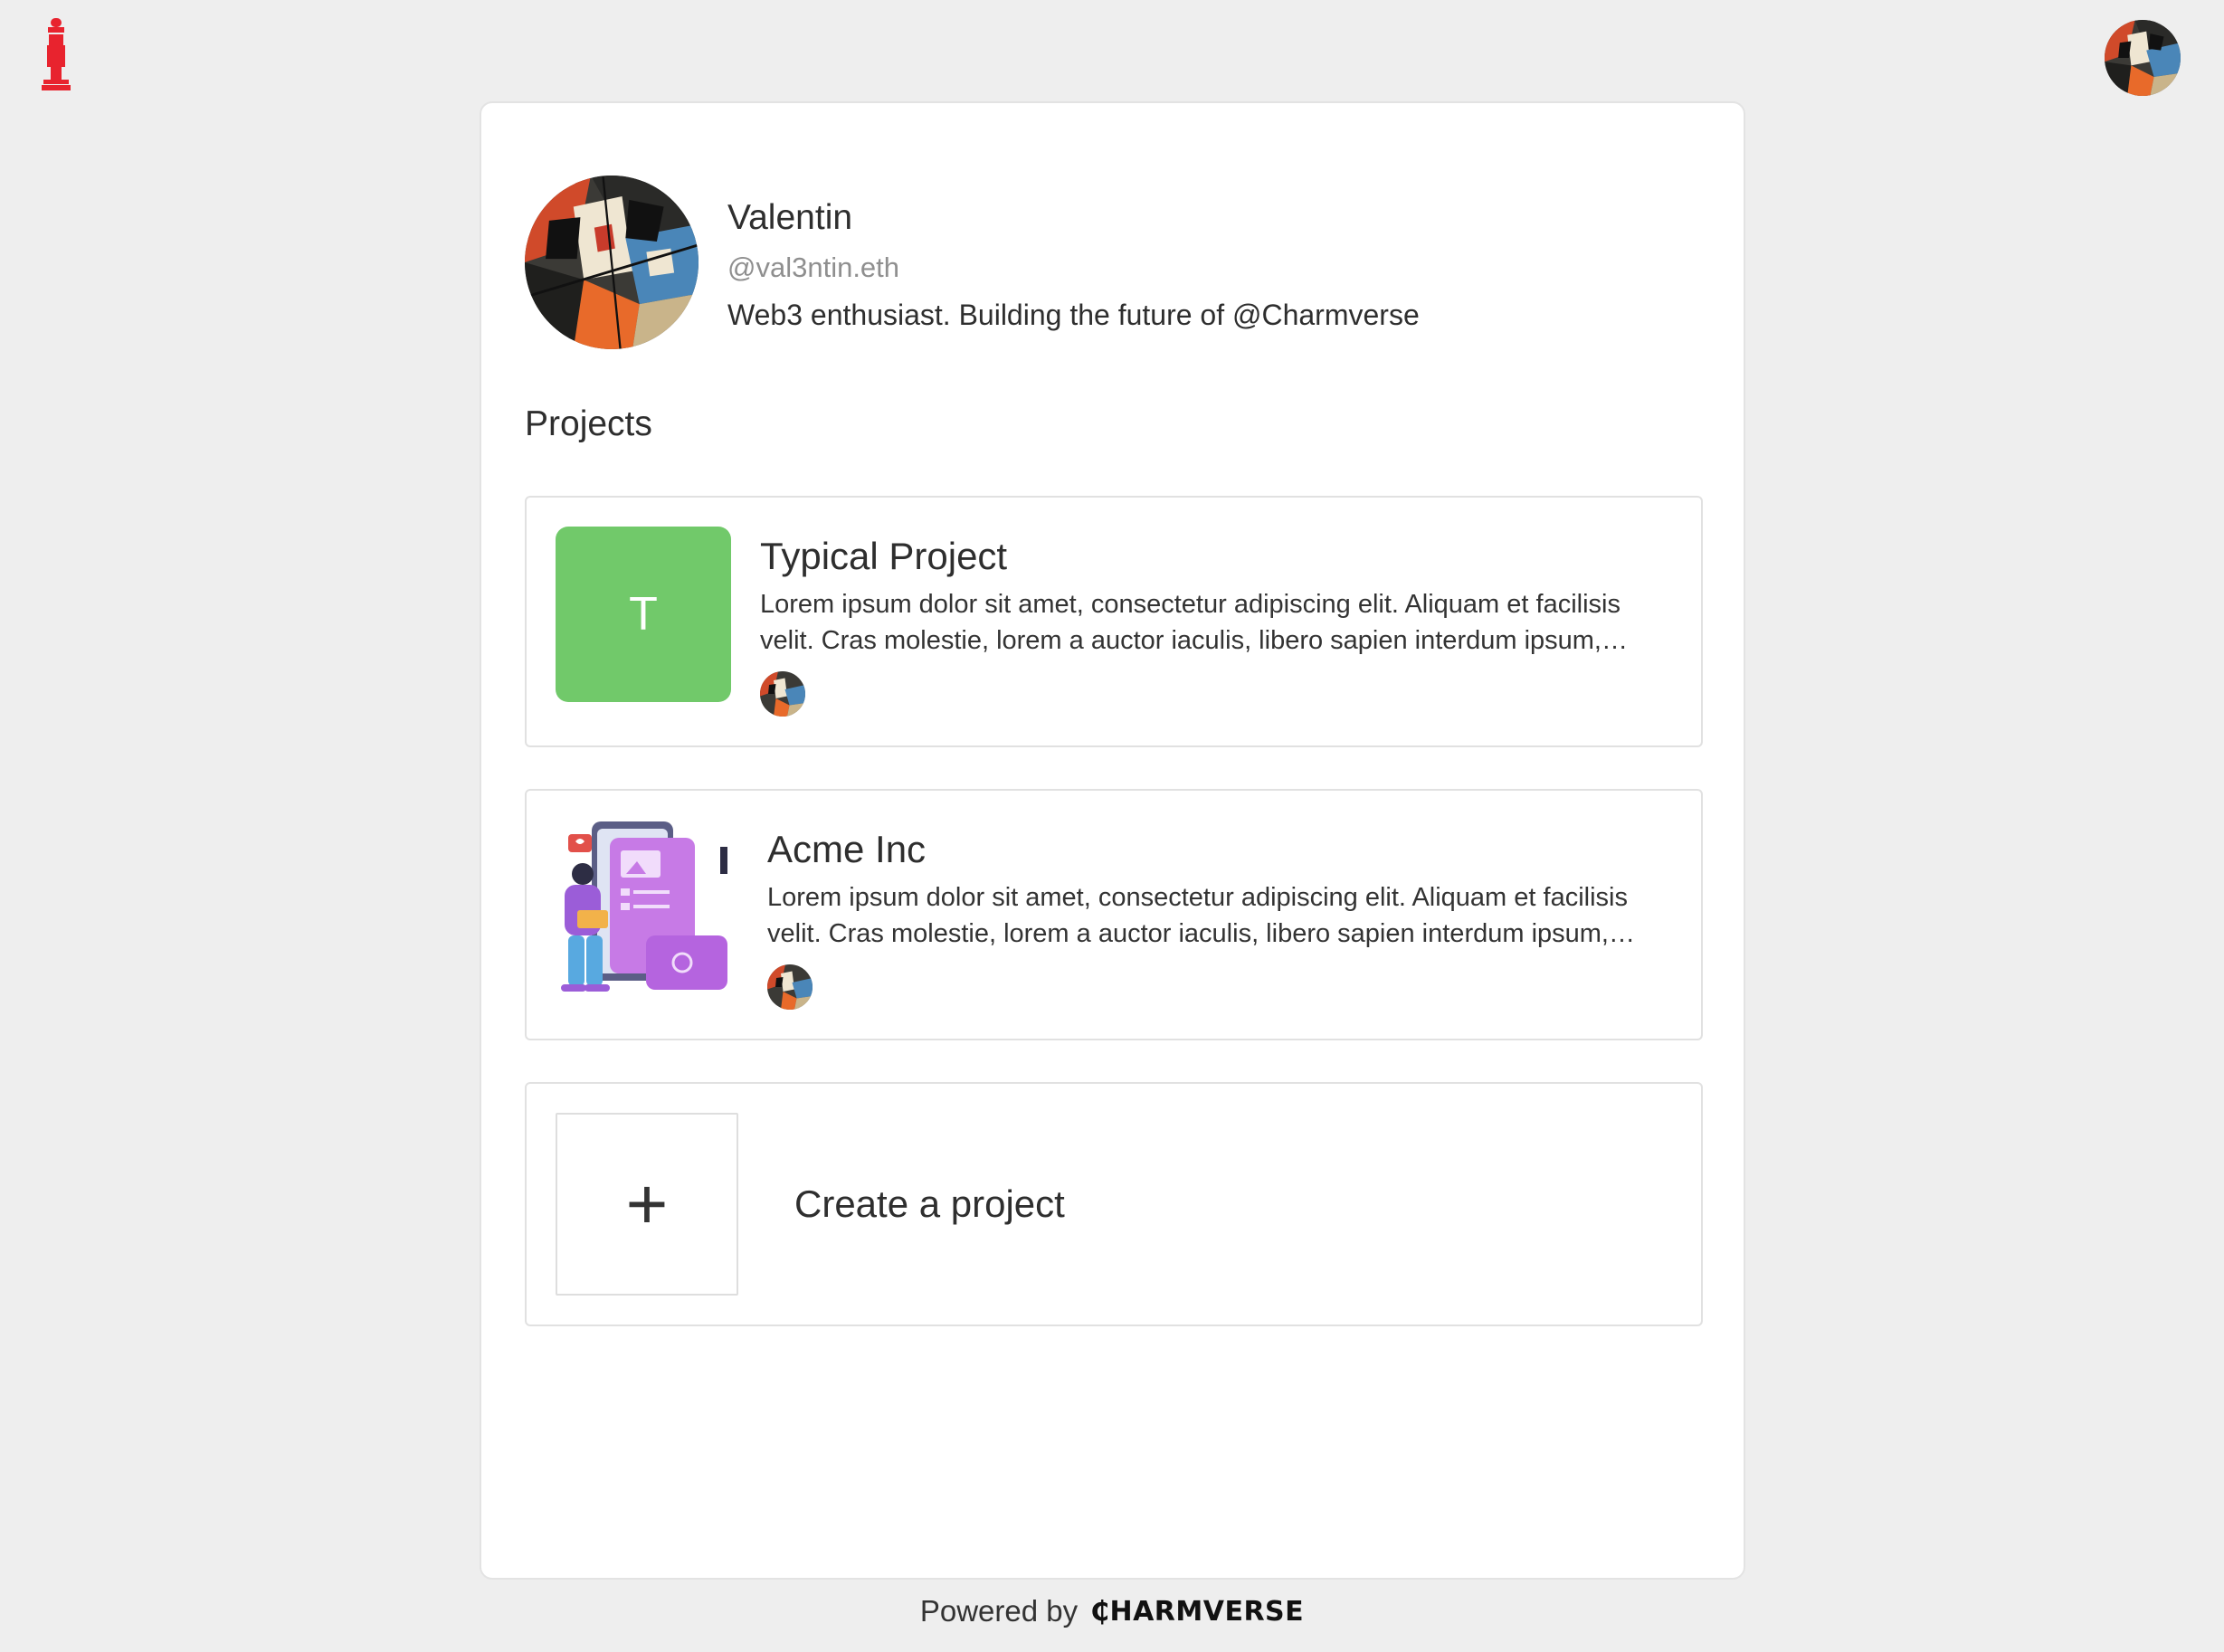 The width and height of the screenshot is (2224, 1652). Describe the element at coordinates (999, 1611) in the screenshot. I see `powered-by-text: Powered by` at that location.